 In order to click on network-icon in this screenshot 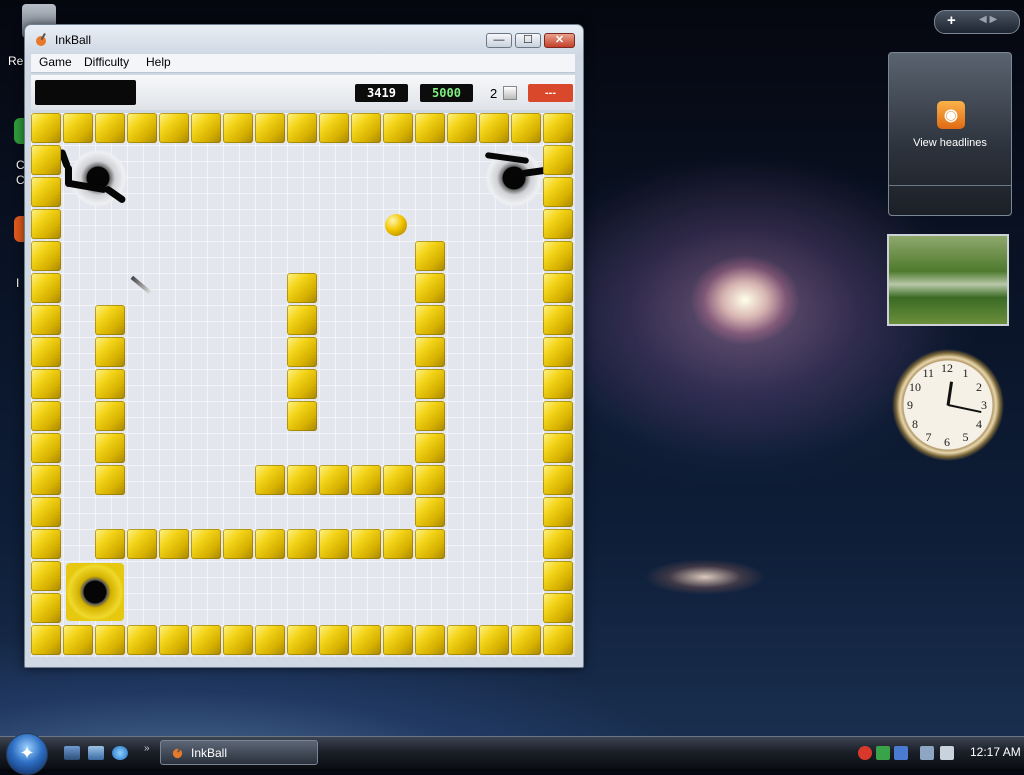, I will do `click(927, 753)`.